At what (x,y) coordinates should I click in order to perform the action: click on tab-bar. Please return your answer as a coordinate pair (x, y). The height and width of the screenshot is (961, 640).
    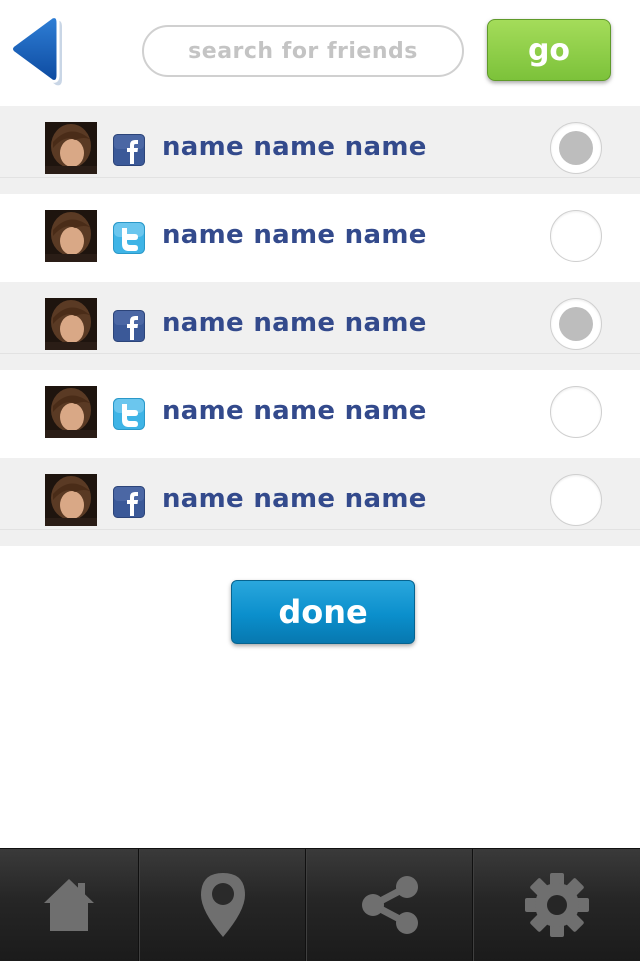
    Looking at the image, I should click on (320, 904).